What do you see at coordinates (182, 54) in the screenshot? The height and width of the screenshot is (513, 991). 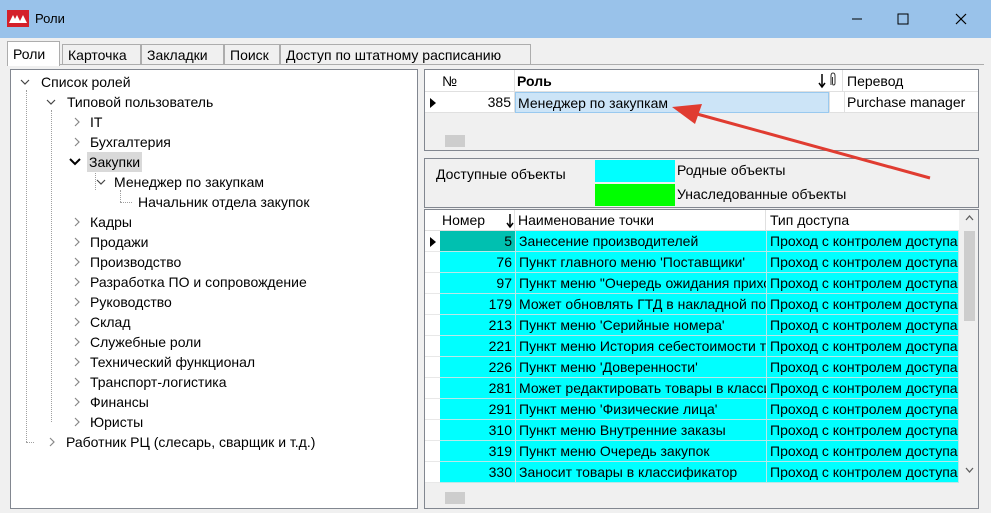 I see `tab-bookmarks: Закладки` at bounding box center [182, 54].